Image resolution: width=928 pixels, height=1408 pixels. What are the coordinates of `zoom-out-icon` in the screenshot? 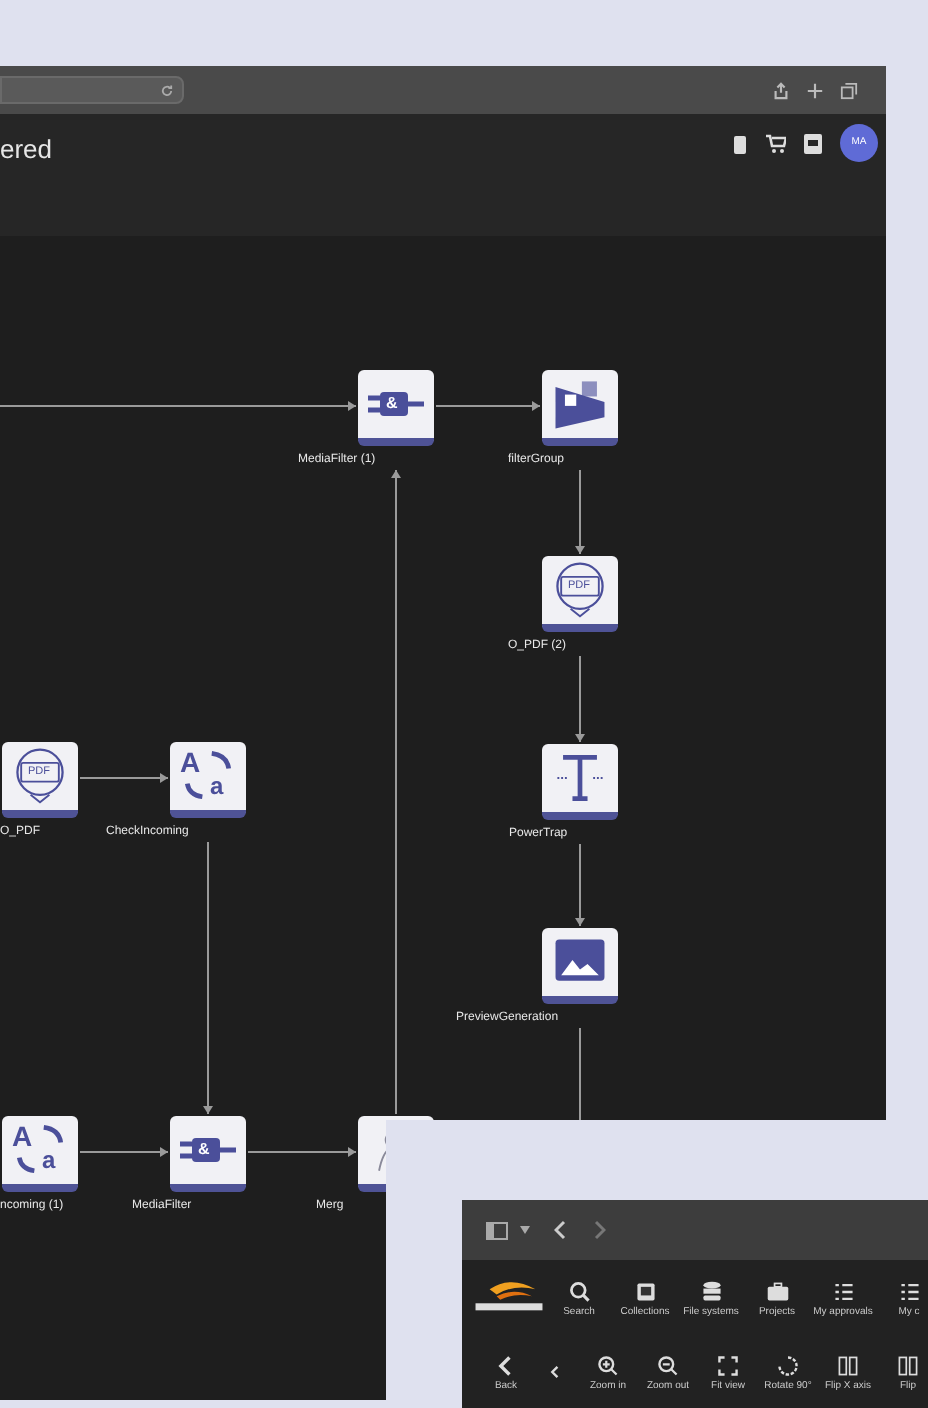 It's located at (668, 1365).